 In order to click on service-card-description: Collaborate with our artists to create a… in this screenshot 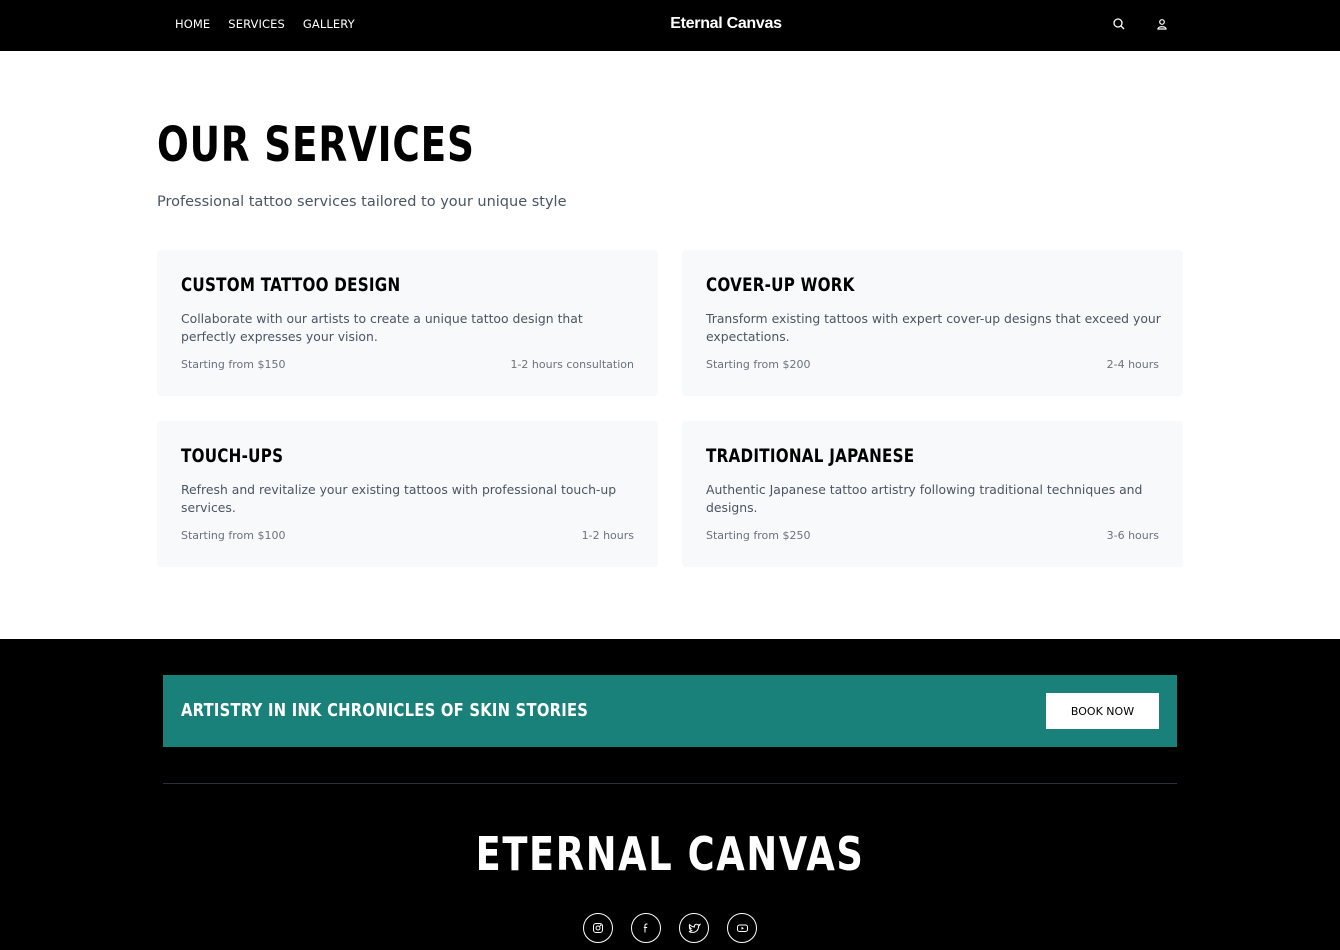, I will do `click(382, 327)`.